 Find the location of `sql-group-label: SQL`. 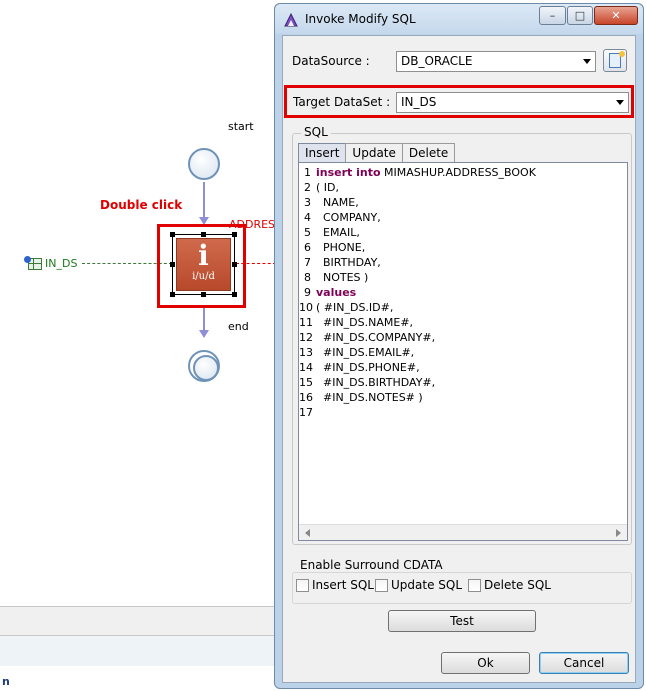

sql-group-label: SQL is located at coordinates (316, 132).